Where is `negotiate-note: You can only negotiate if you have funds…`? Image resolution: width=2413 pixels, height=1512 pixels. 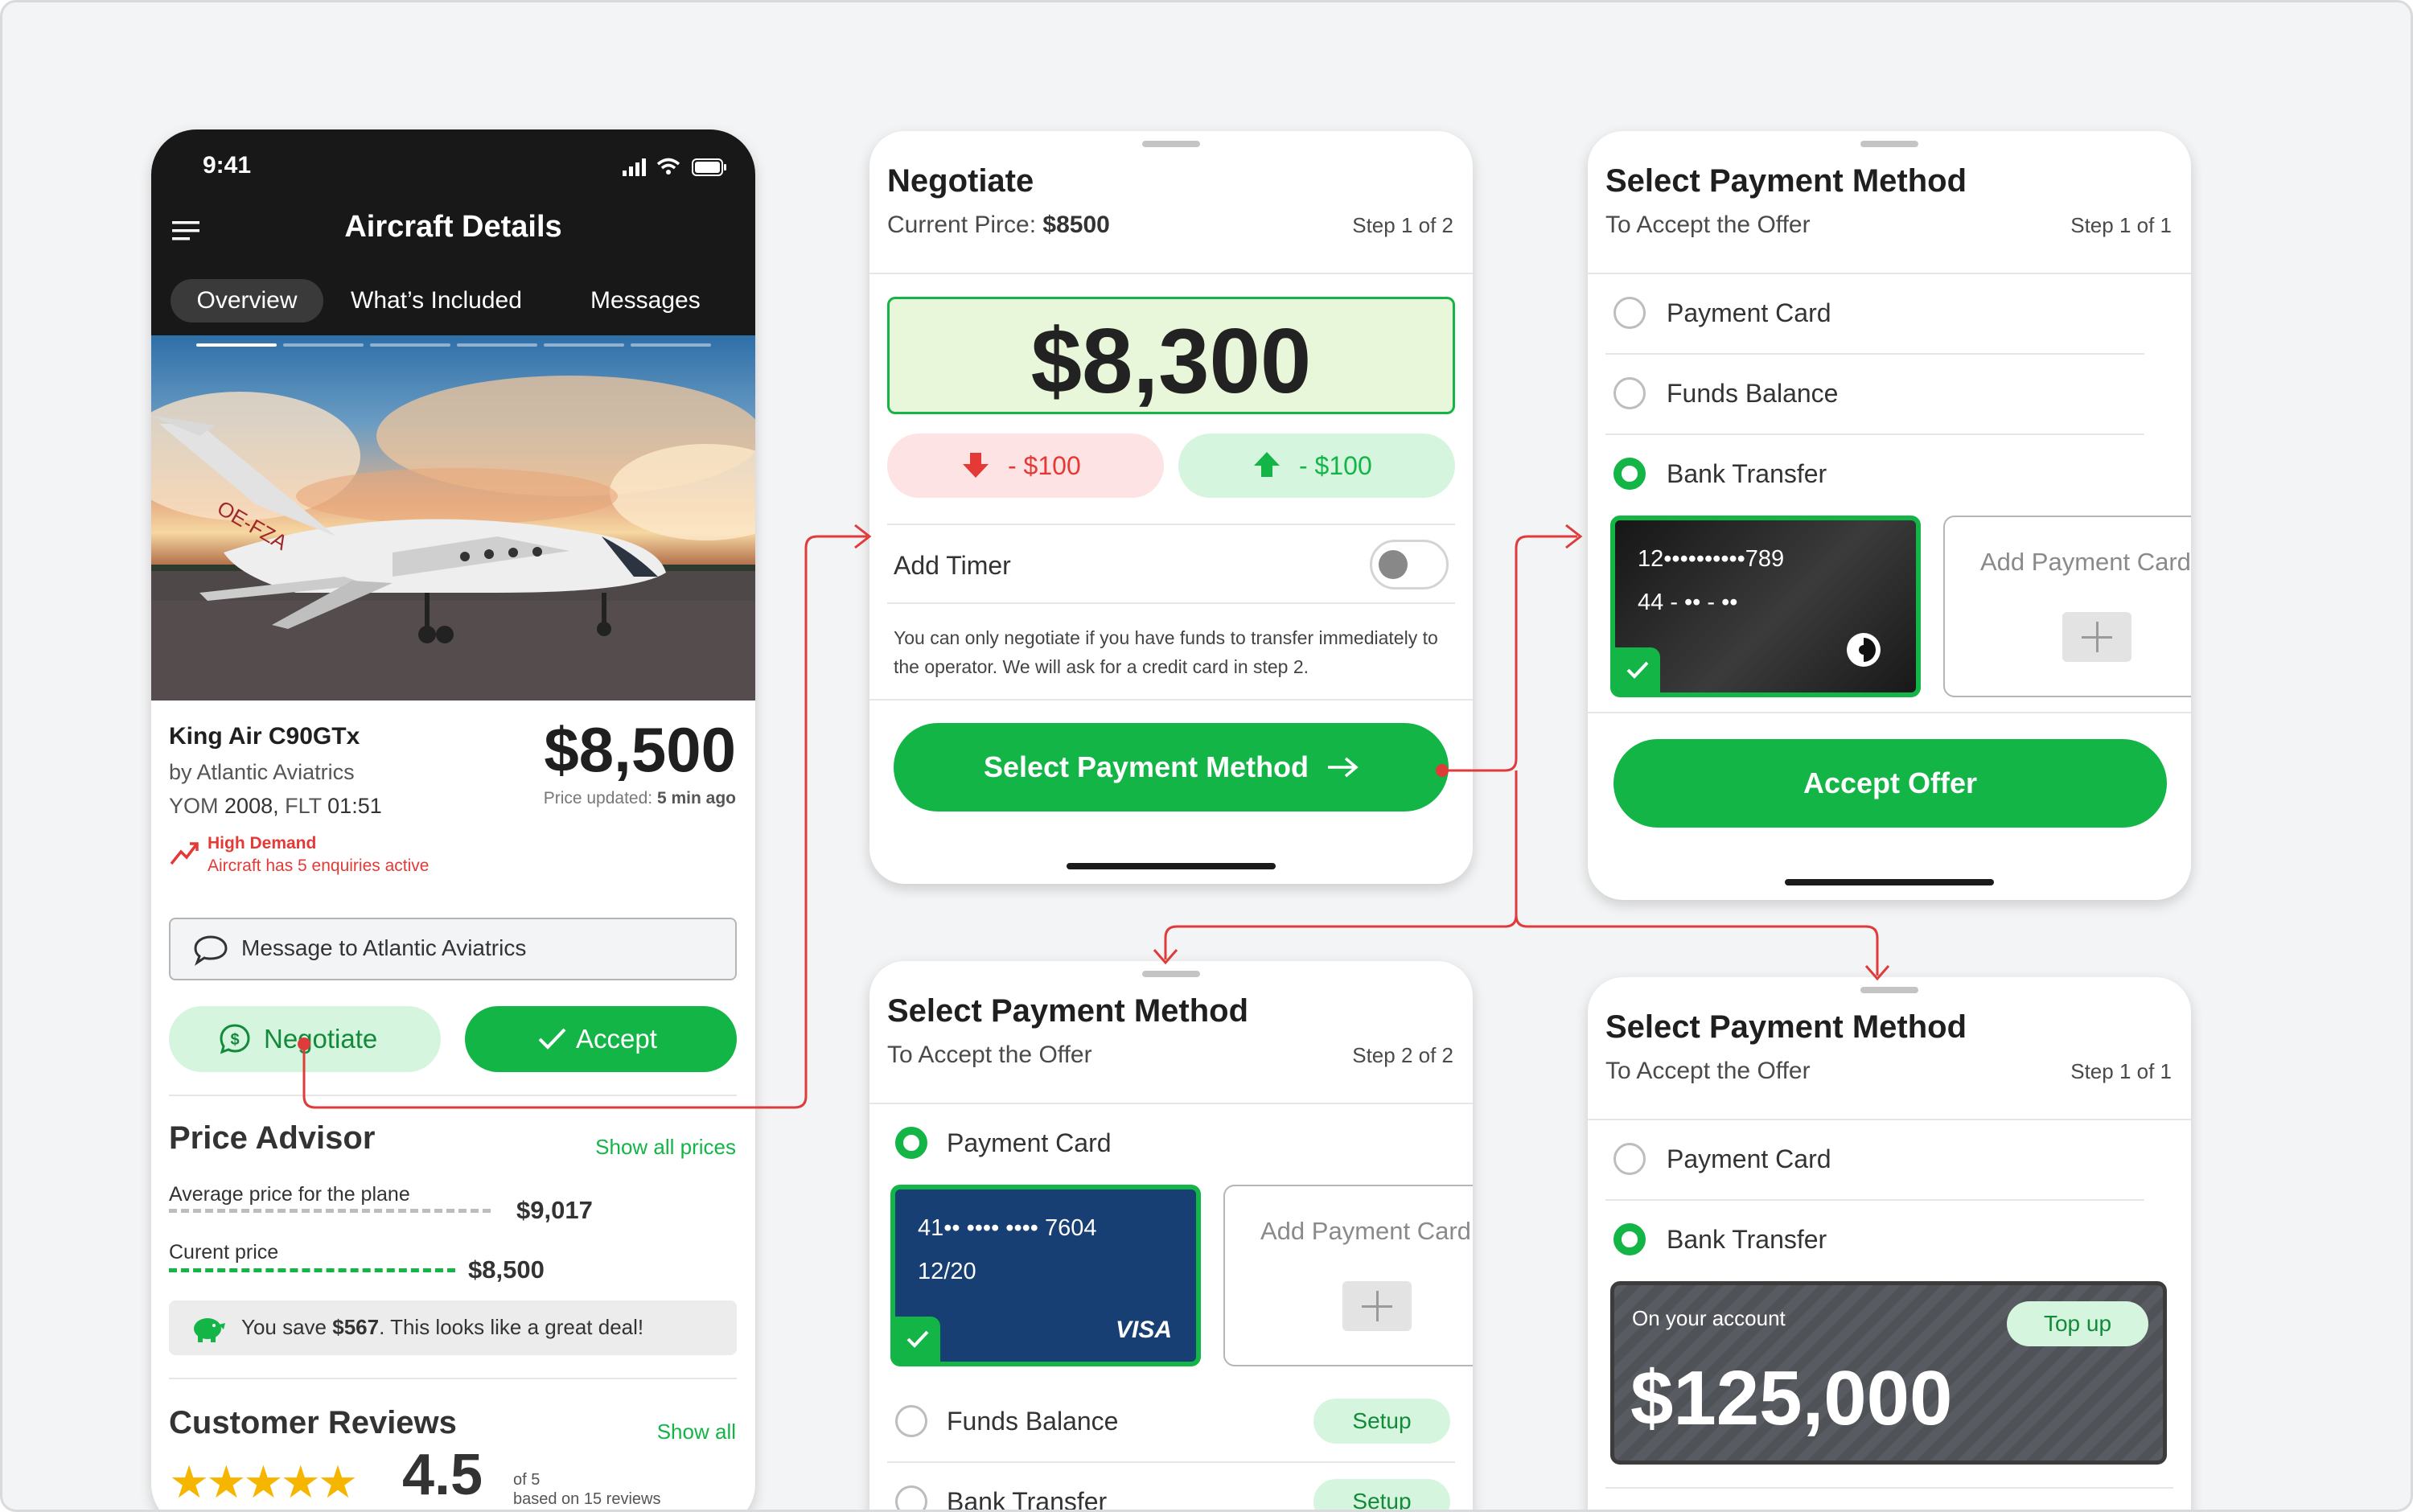 negotiate-note: You can only negotiate if you have funds… is located at coordinates (1166, 652).